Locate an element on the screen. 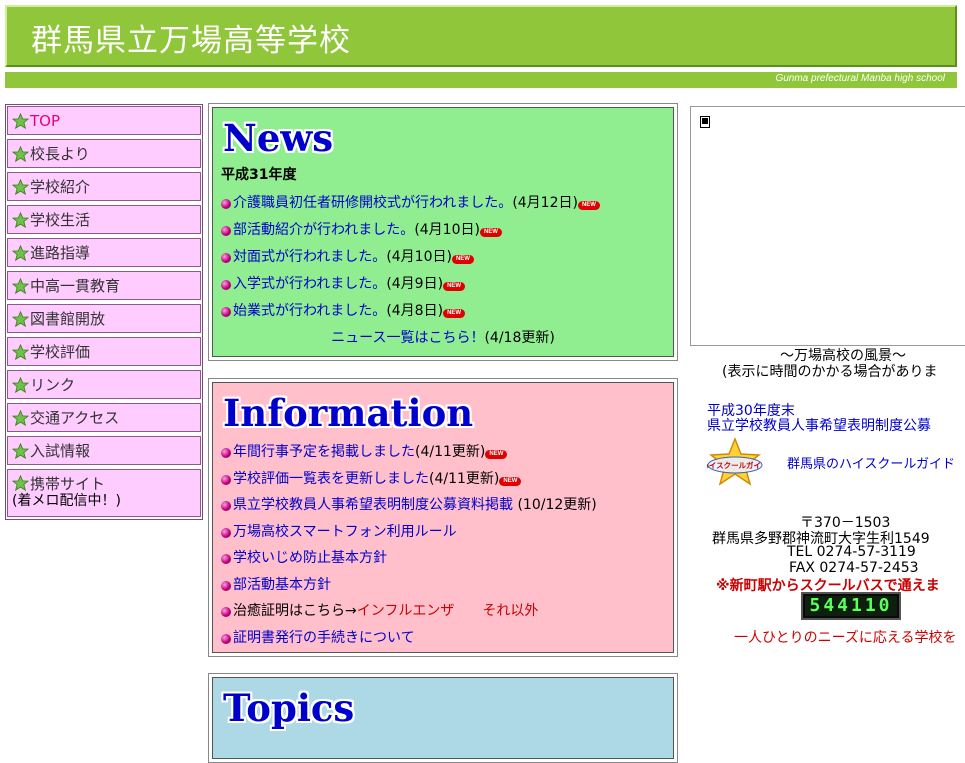 The width and height of the screenshot is (965, 763). sidebar-item-integrated-education: 中高一貫教育 is located at coordinates (104, 285).